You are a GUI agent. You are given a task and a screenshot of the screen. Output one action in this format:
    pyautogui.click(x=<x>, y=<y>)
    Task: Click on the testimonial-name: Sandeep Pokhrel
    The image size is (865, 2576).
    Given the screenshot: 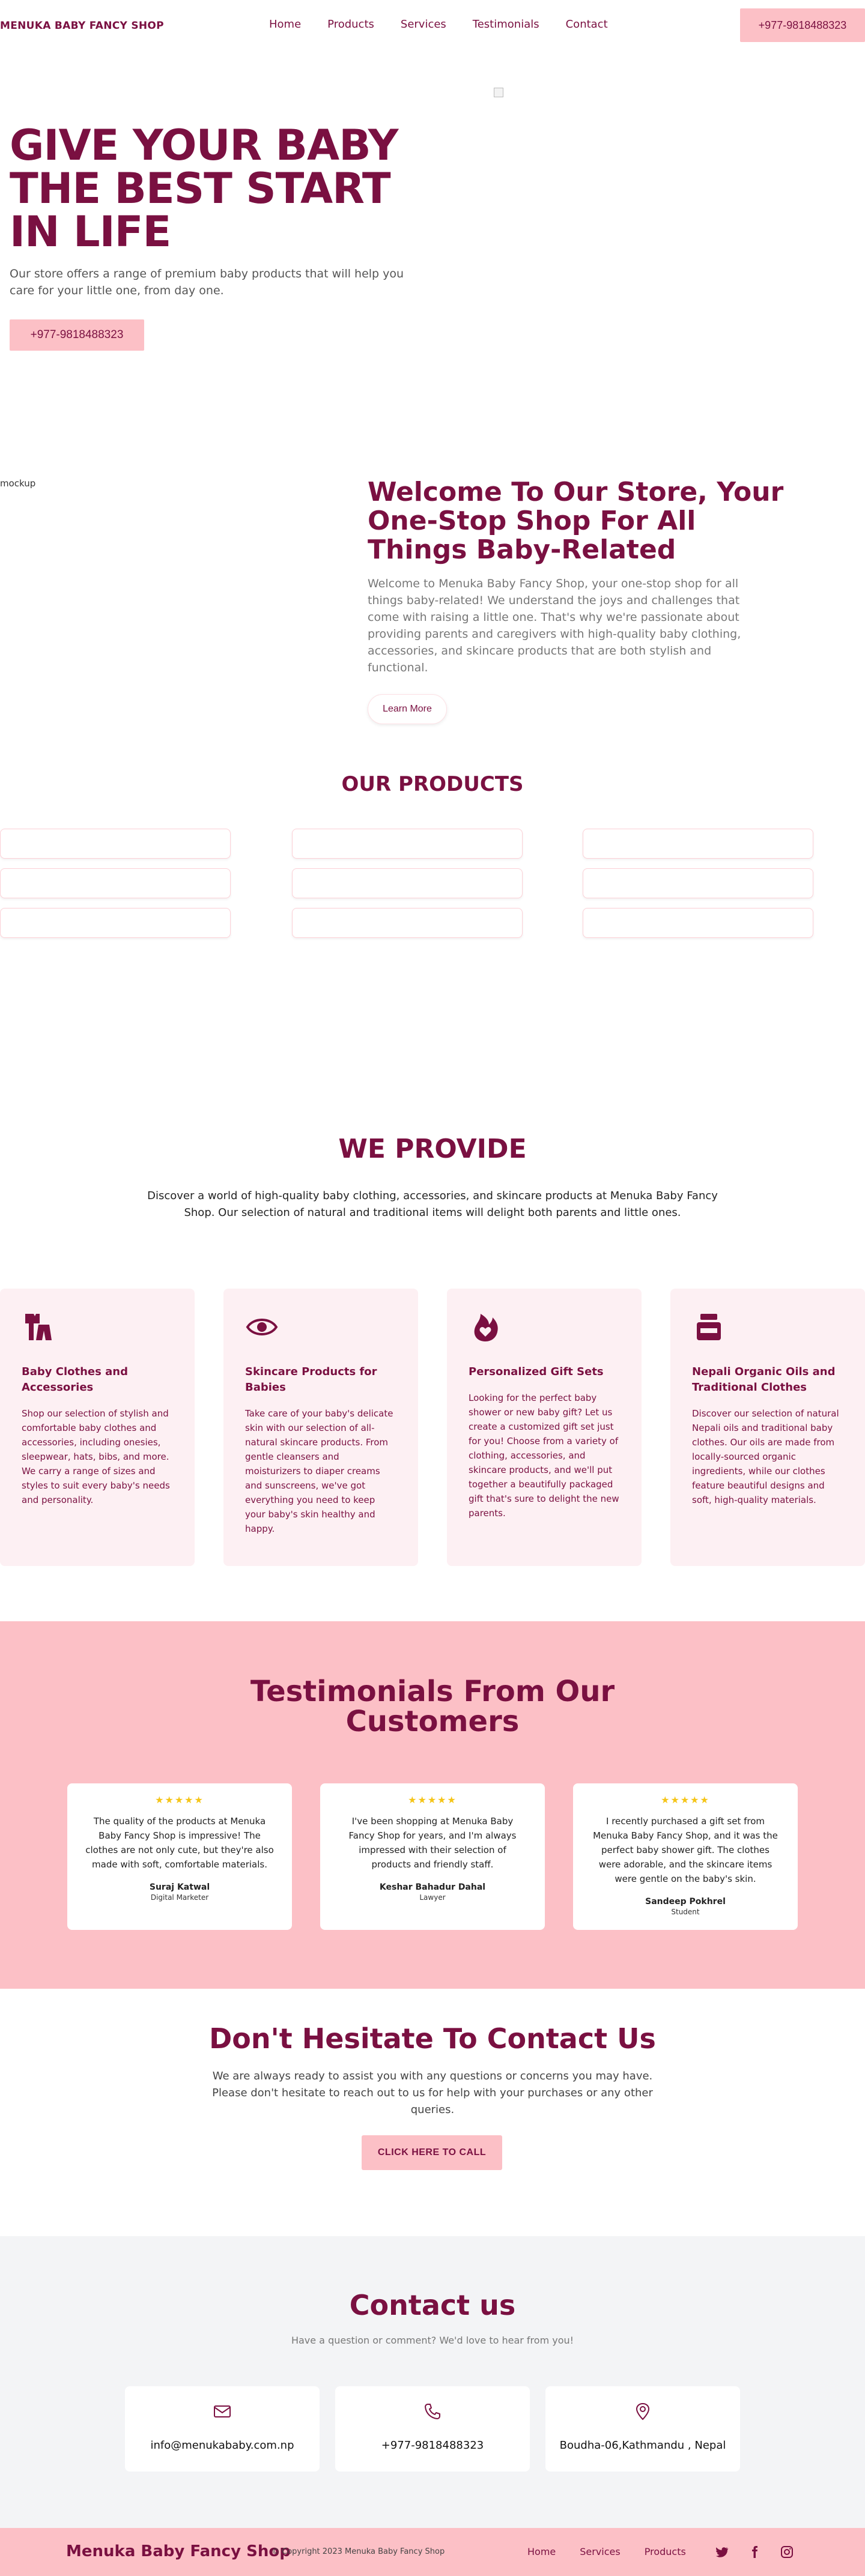 What is the action you would take?
    pyautogui.click(x=685, y=1901)
    